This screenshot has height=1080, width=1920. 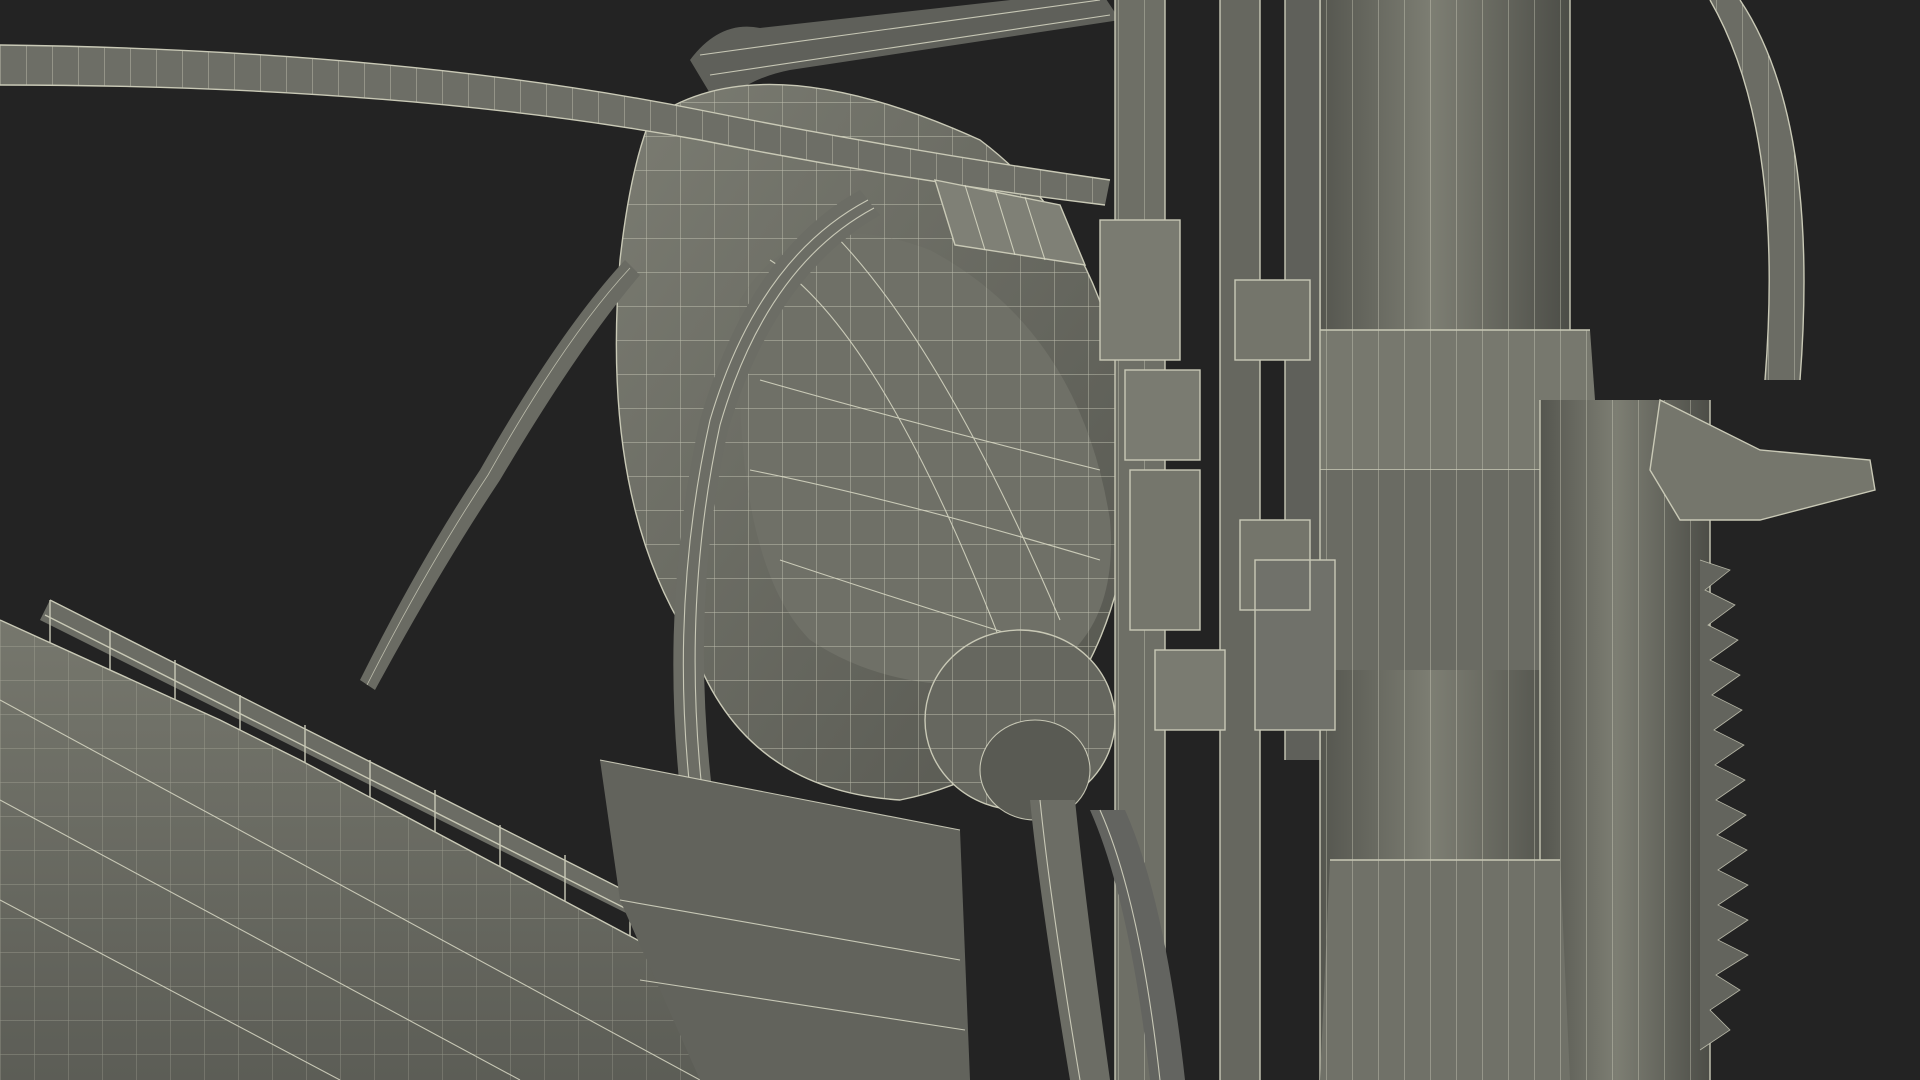 I want to click on dome-outlet-nozzle, so click(x=1020, y=725).